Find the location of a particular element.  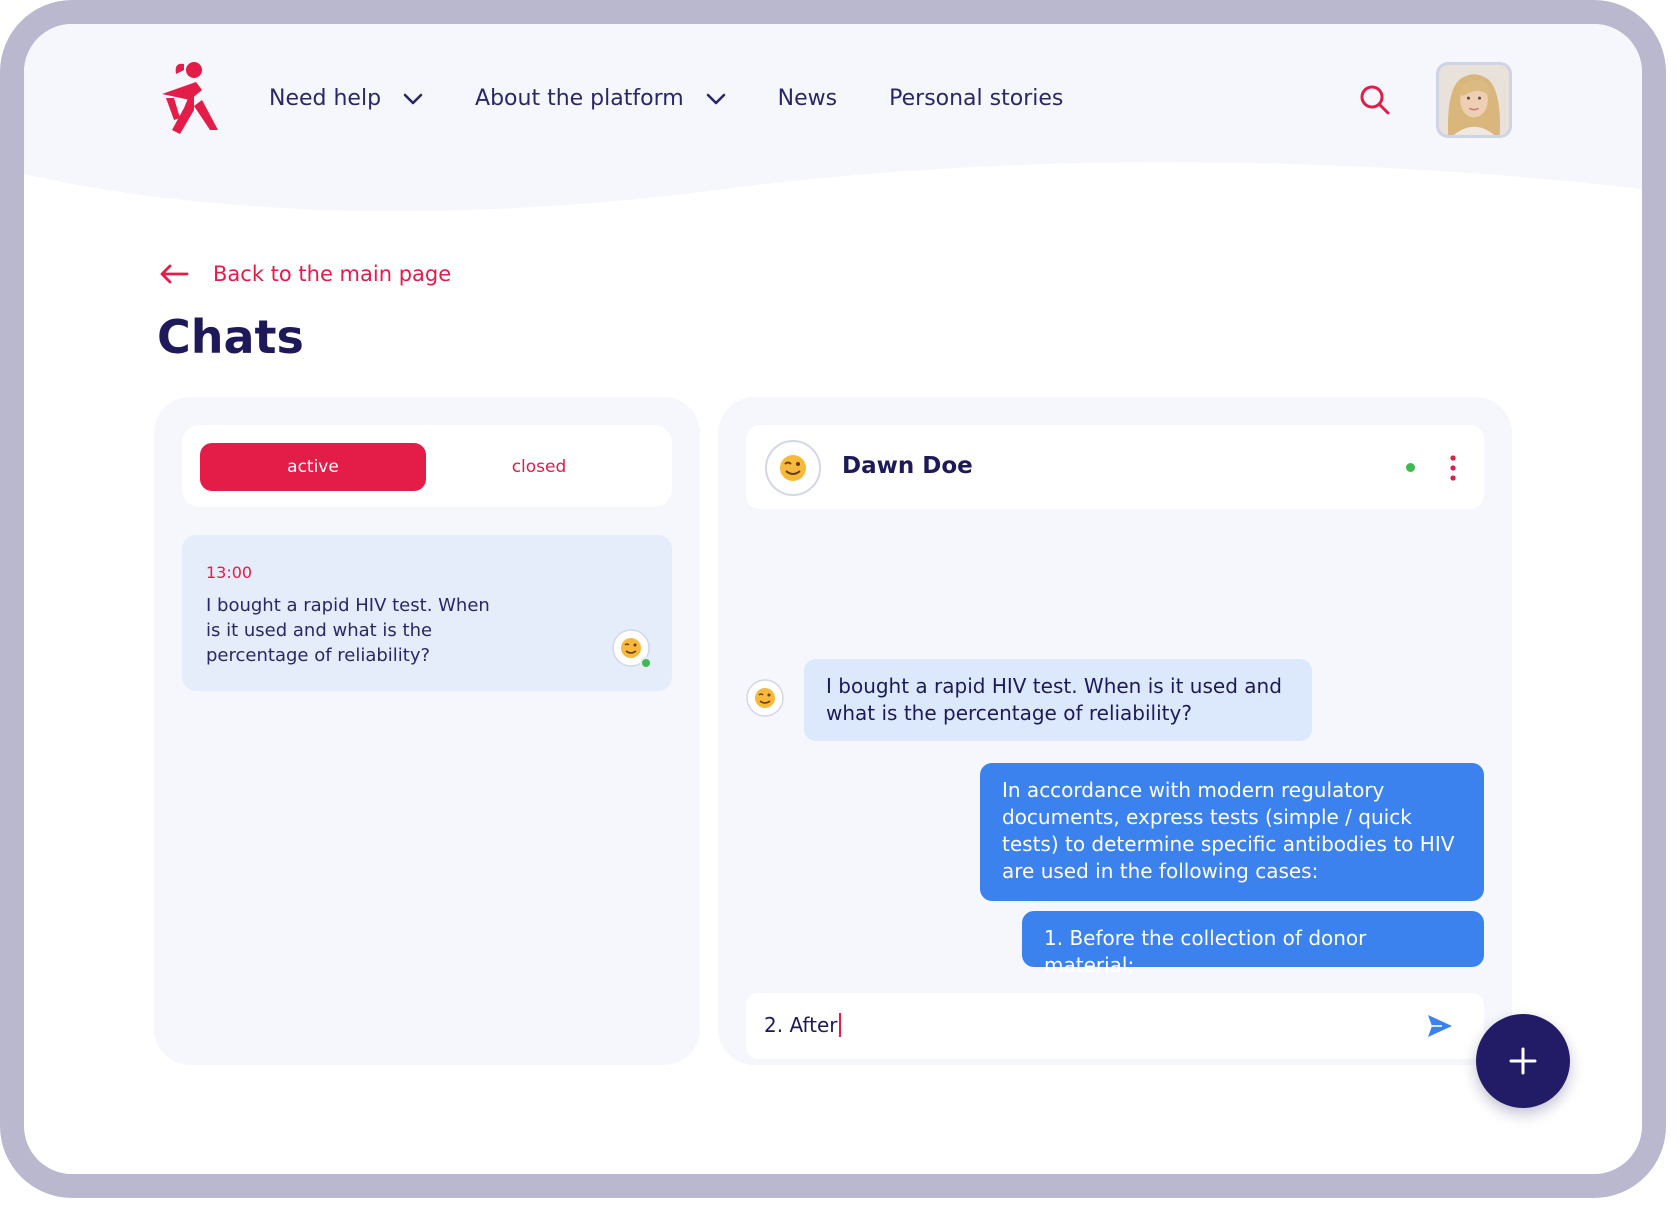

send-icon is located at coordinates (1440, 1026).